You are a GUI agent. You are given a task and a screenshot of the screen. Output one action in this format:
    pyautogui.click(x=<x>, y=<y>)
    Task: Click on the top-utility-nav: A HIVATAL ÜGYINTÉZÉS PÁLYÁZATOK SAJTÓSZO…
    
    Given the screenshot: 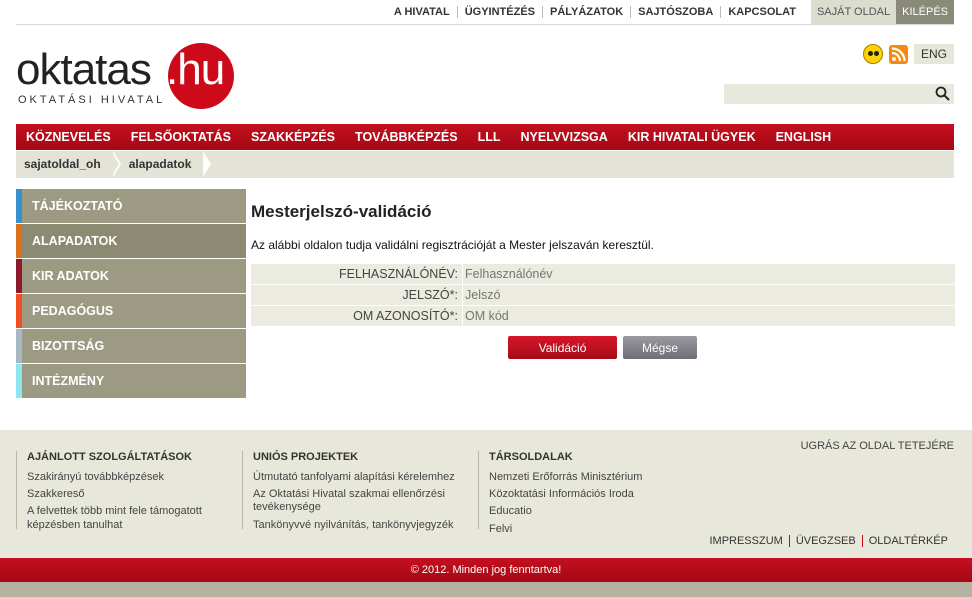 What is the action you would take?
    pyautogui.click(x=670, y=12)
    